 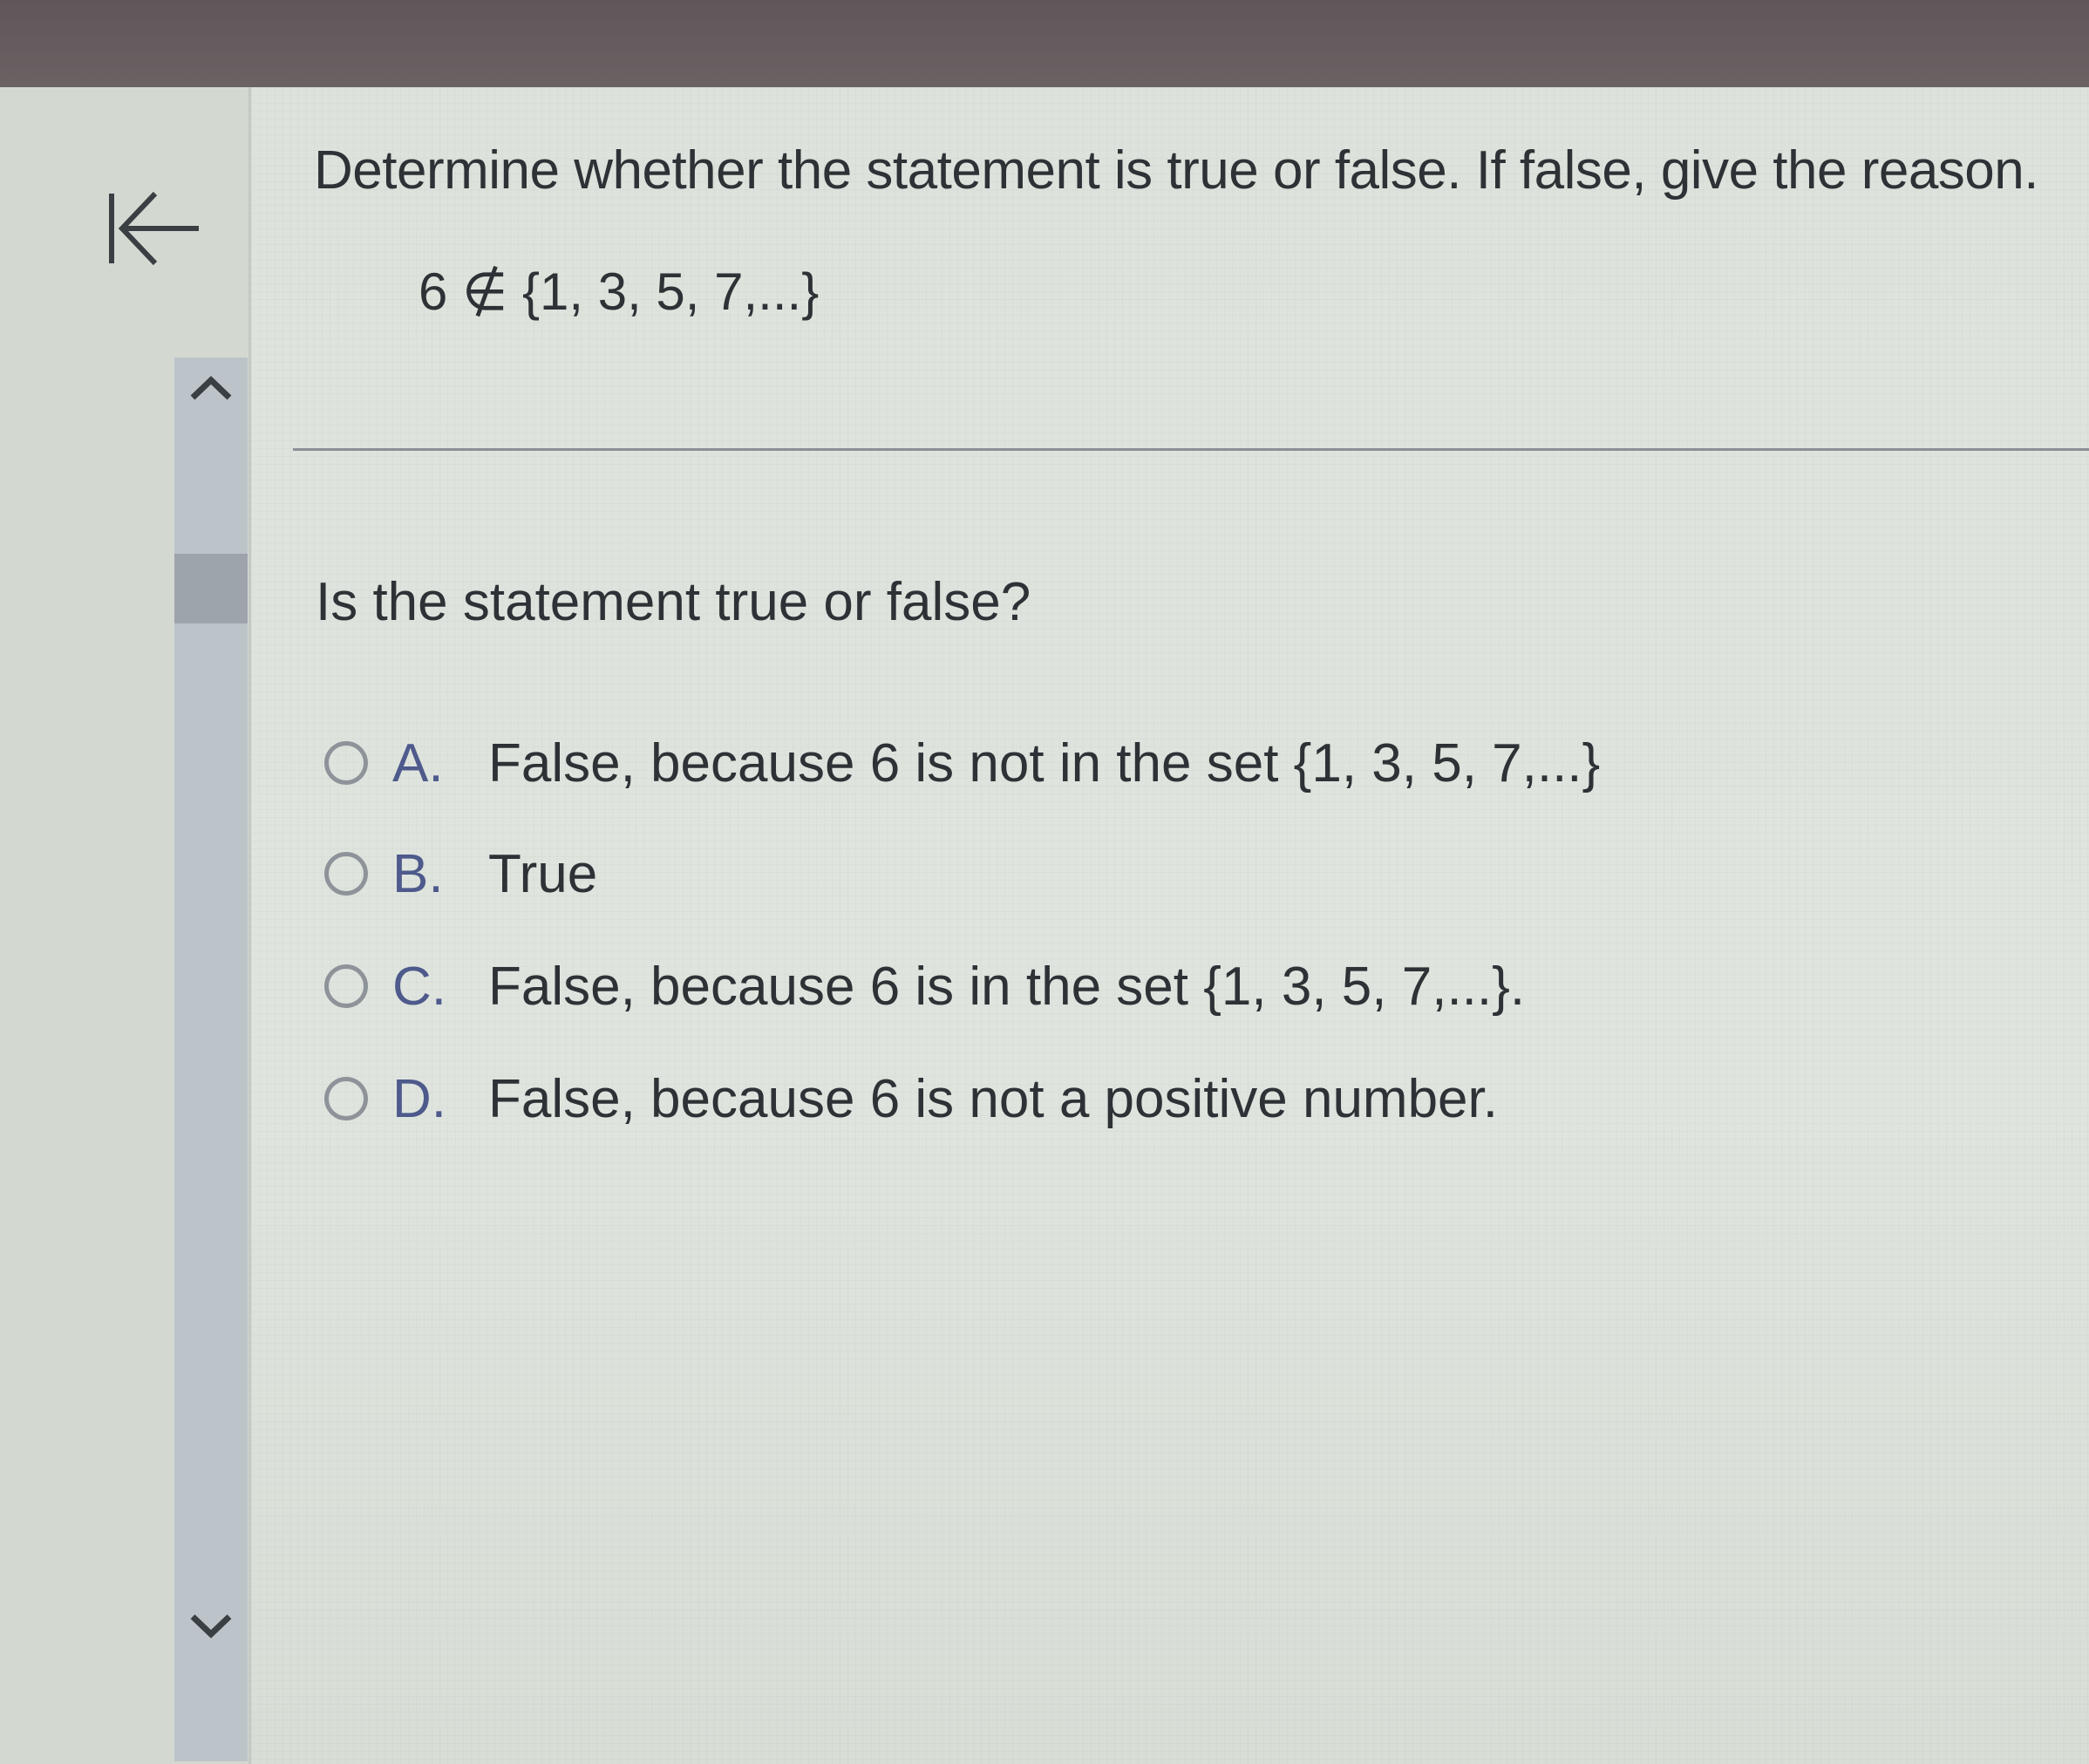 What do you see at coordinates (418, 873) in the screenshot?
I see `option-letter: B.` at bounding box center [418, 873].